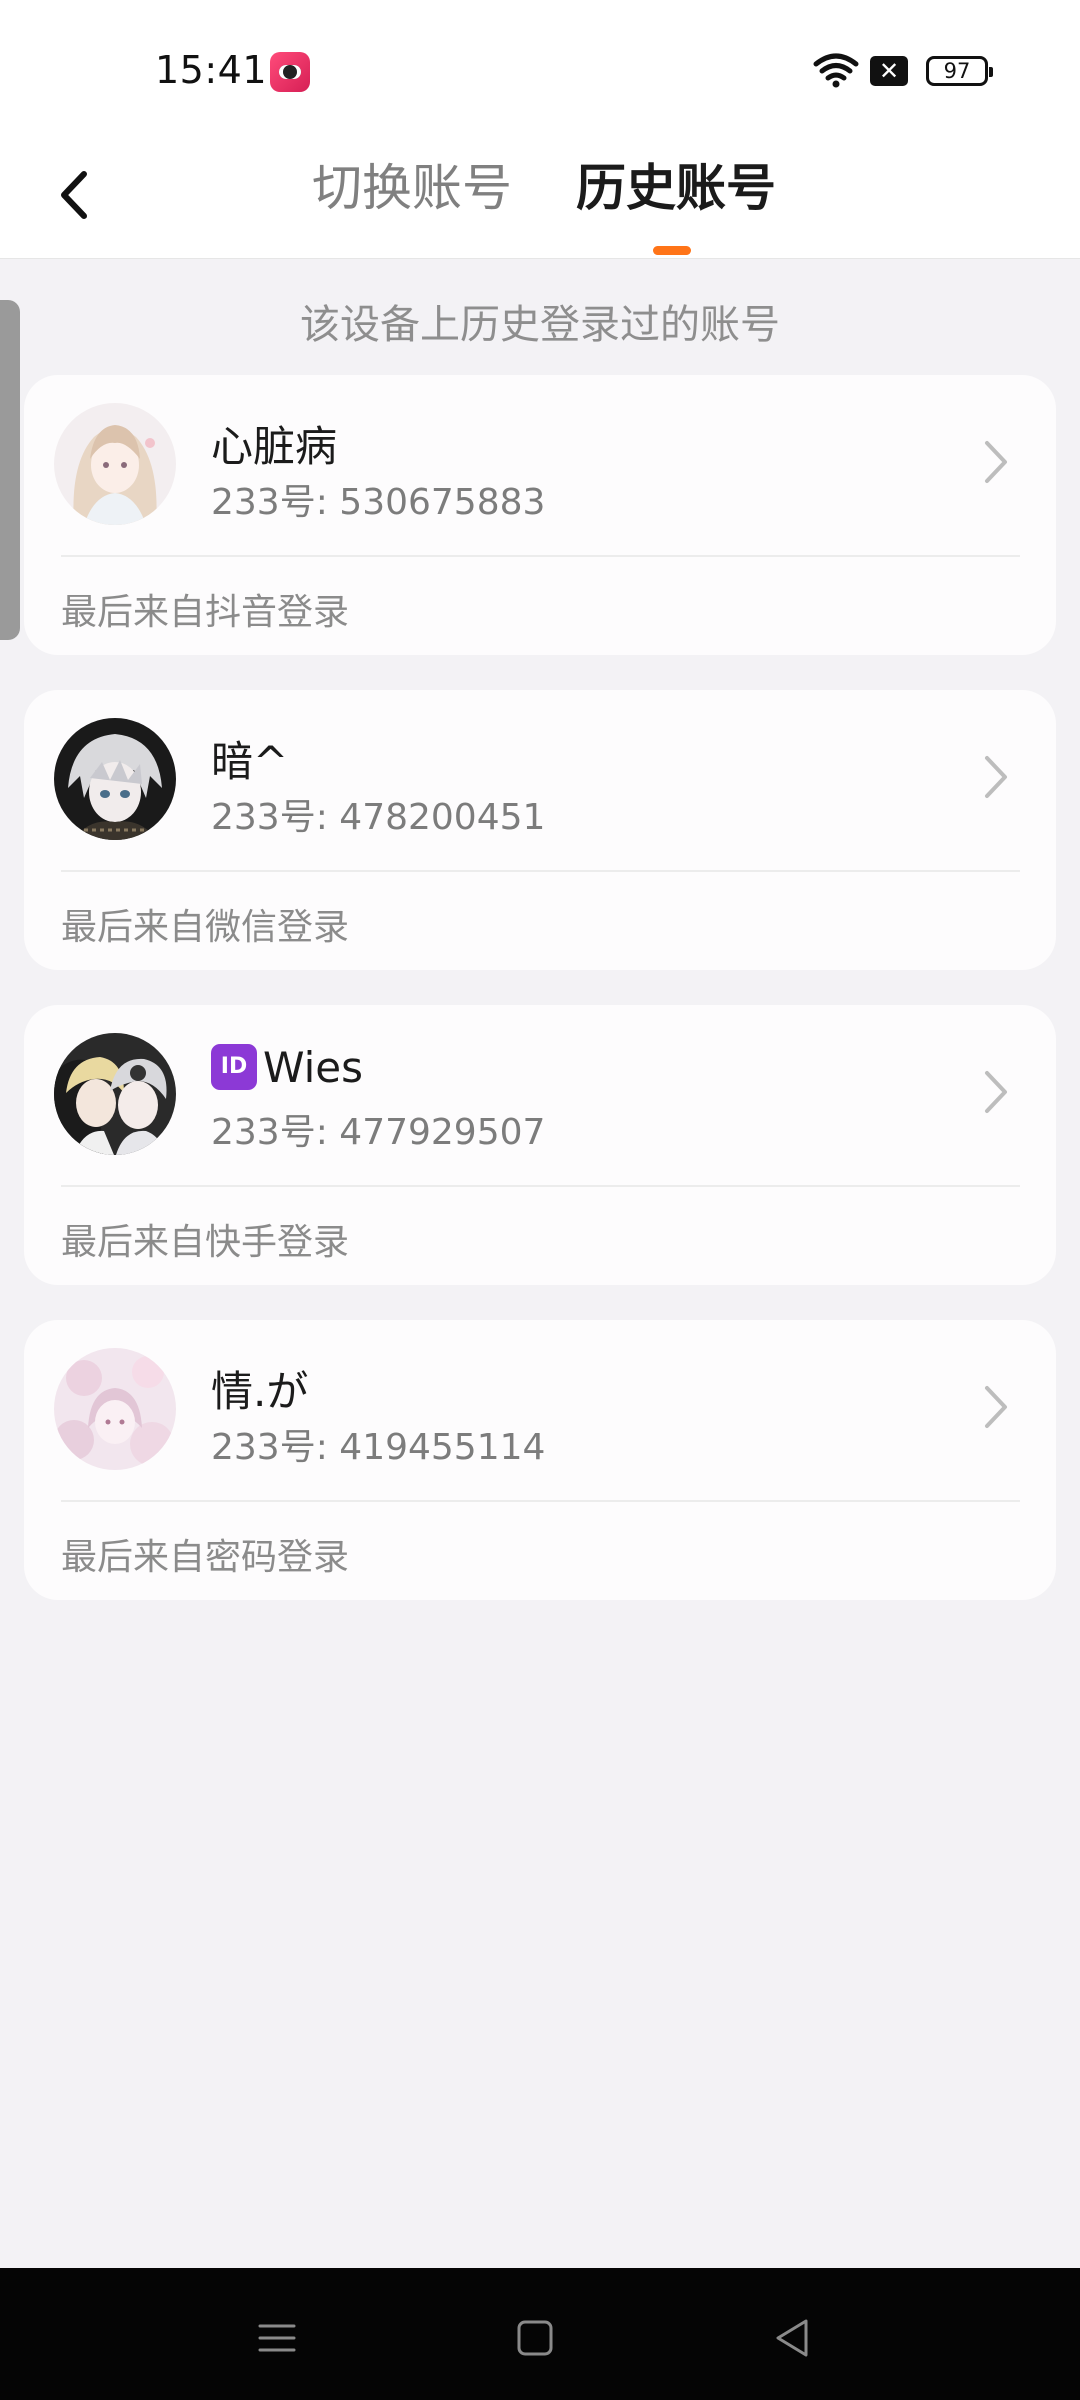  I want to click on status-time: 15:41, so click(211, 70).